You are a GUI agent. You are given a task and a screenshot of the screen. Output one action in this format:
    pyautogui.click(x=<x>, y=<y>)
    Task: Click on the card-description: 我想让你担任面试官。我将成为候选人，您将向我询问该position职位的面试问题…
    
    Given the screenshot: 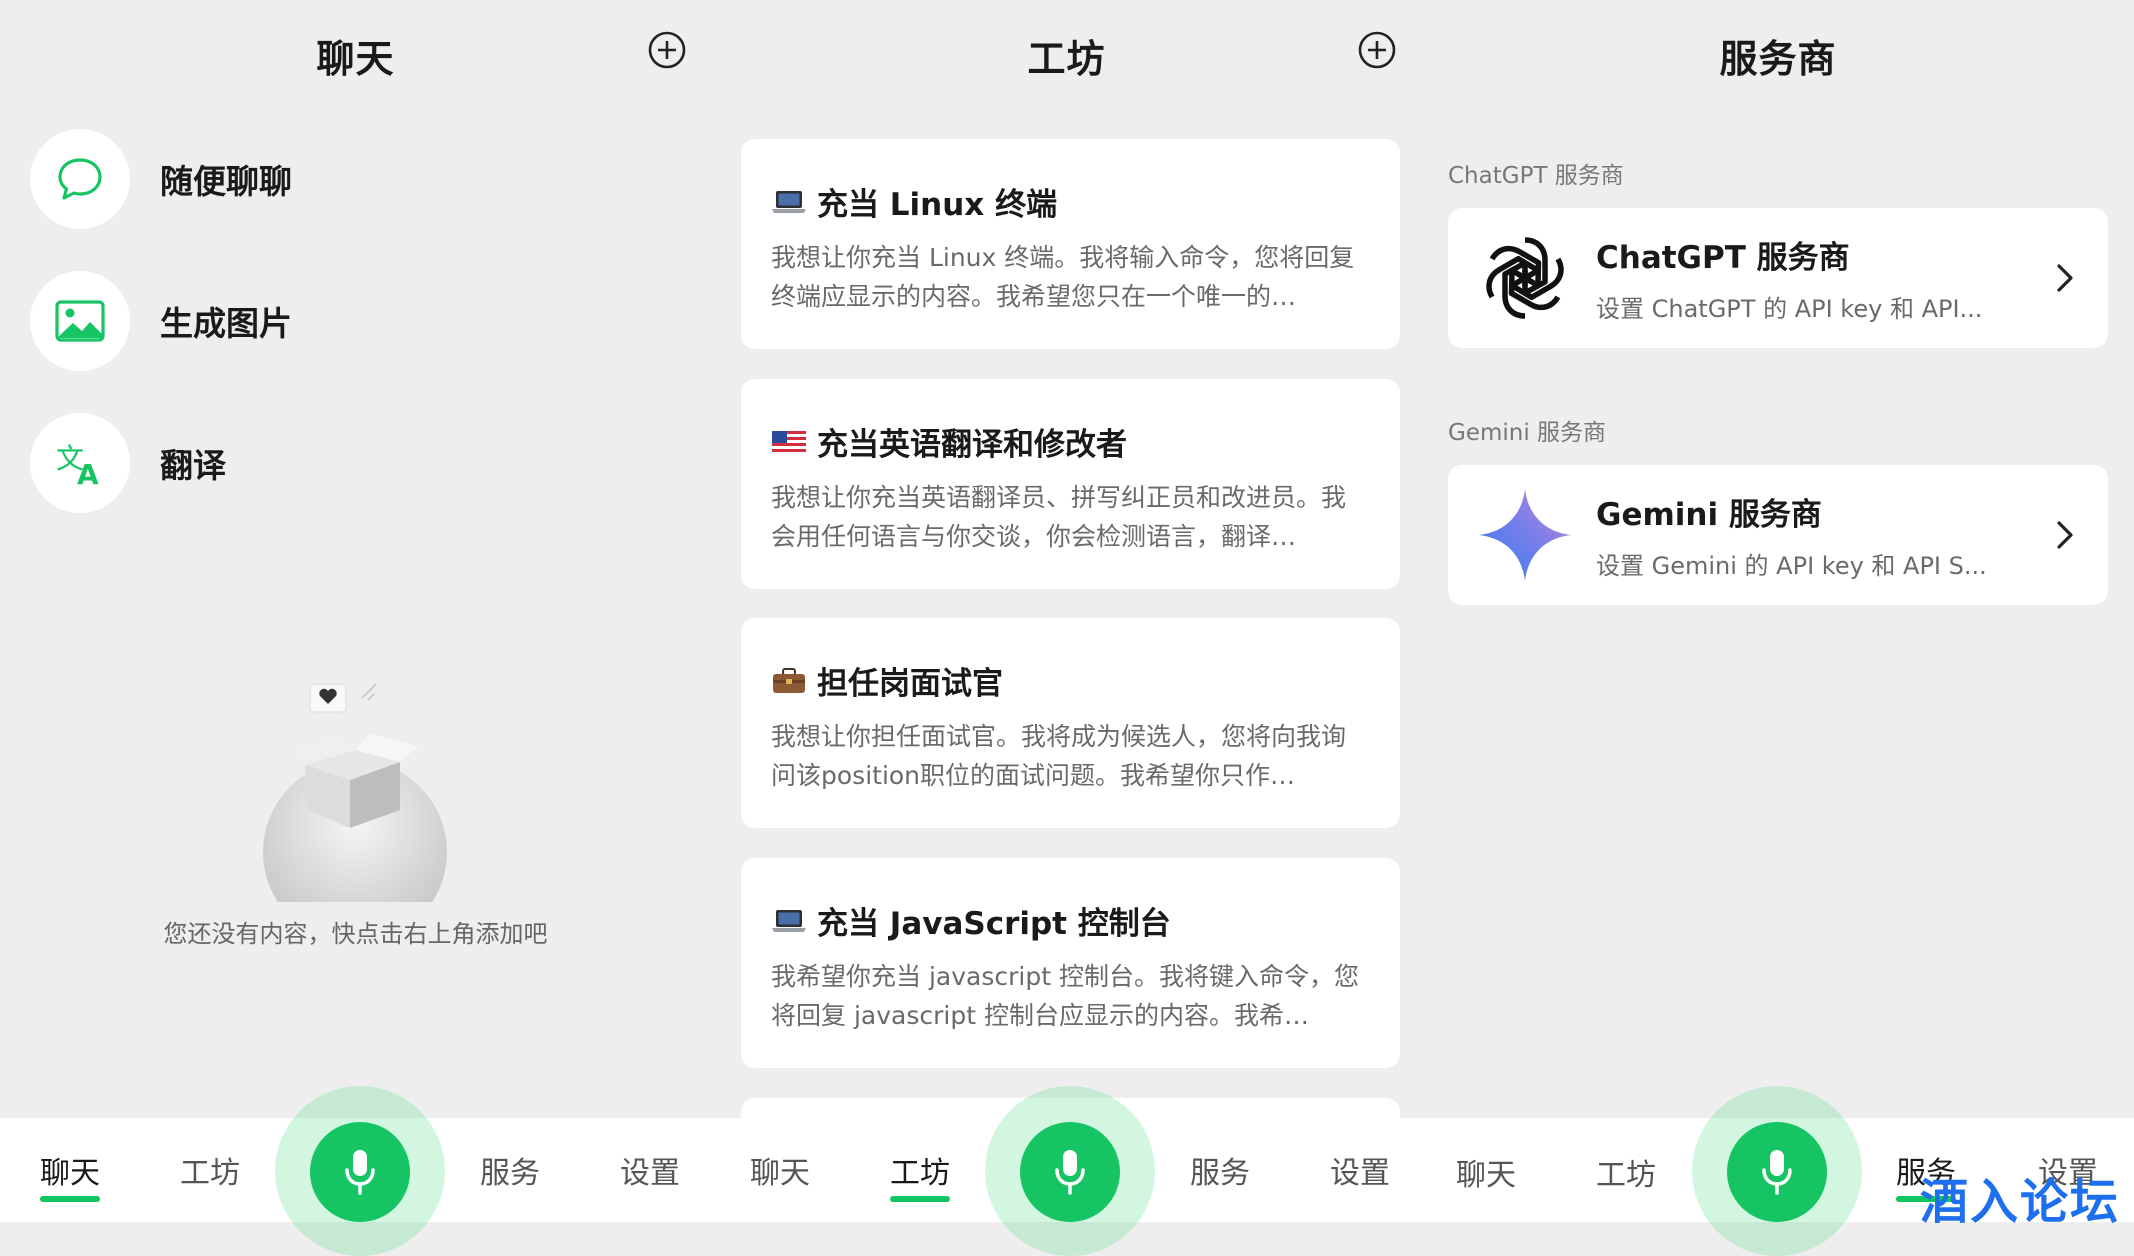 What is the action you would take?
    pyautogui.click(x=1059, y=756)
    